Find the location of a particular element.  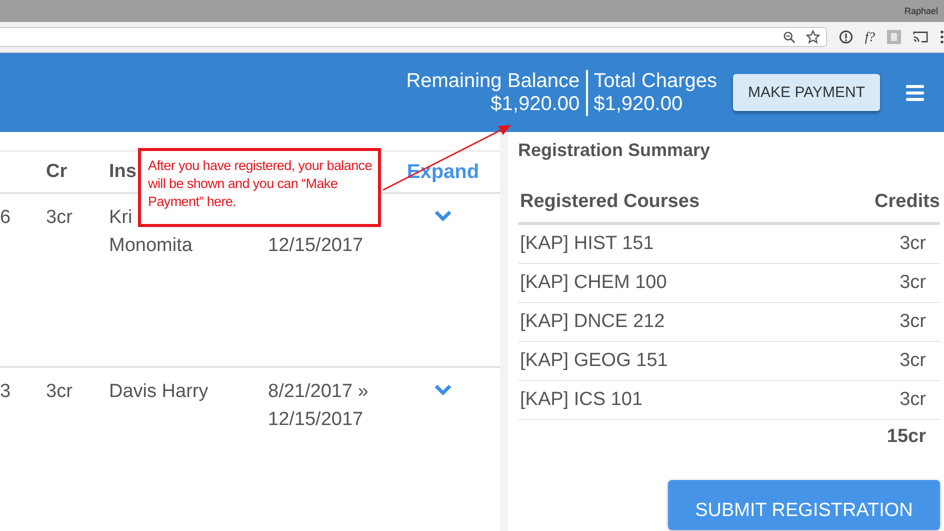

menu-icon is located at coordinates (915, 92).